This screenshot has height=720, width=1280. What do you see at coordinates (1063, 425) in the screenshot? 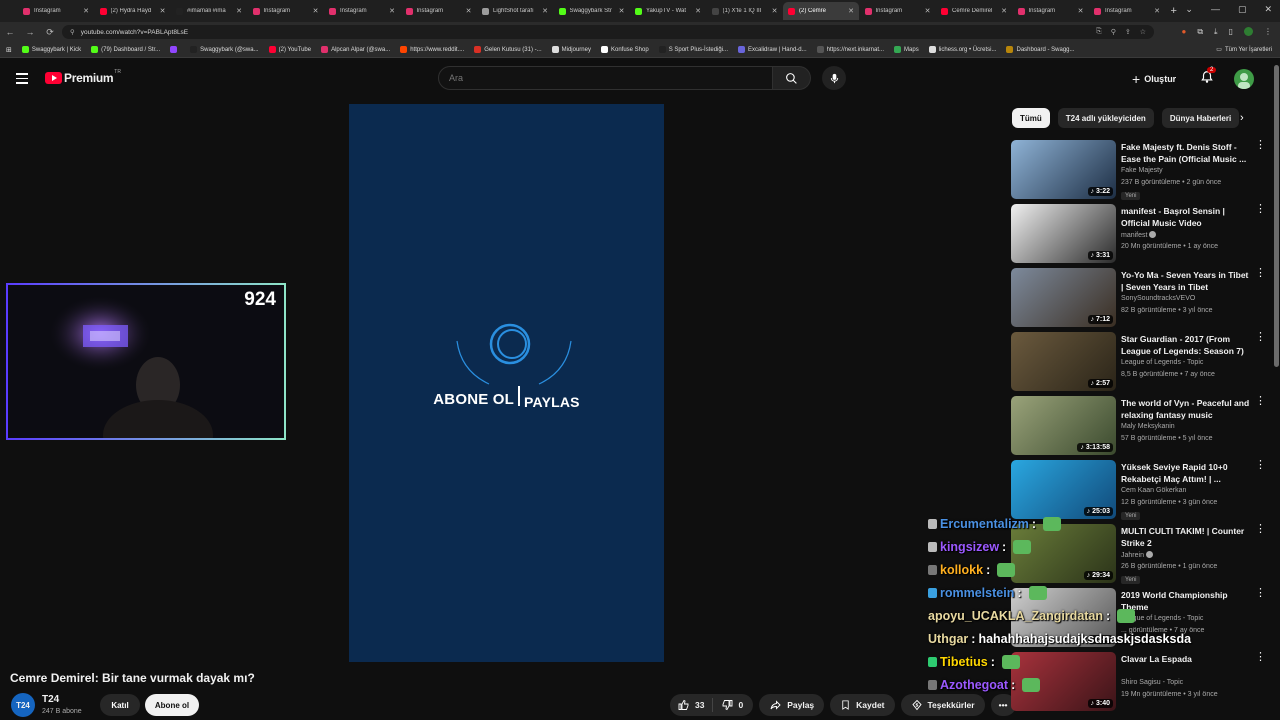
I see `video-thumbnail: ♪ 3:13:58` at bounding box center [1063, 425].